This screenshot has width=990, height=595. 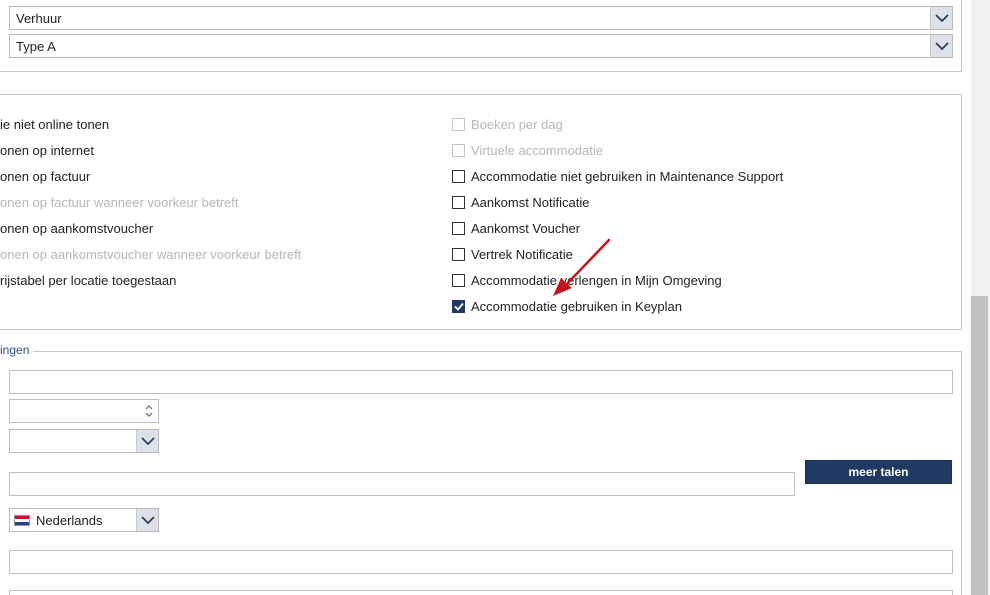 What do you see at coordinates (76, 228) in the screenshot?
I see `option-show-voucher: onen op aankomstvoucher` at bounding box center [76, 228].